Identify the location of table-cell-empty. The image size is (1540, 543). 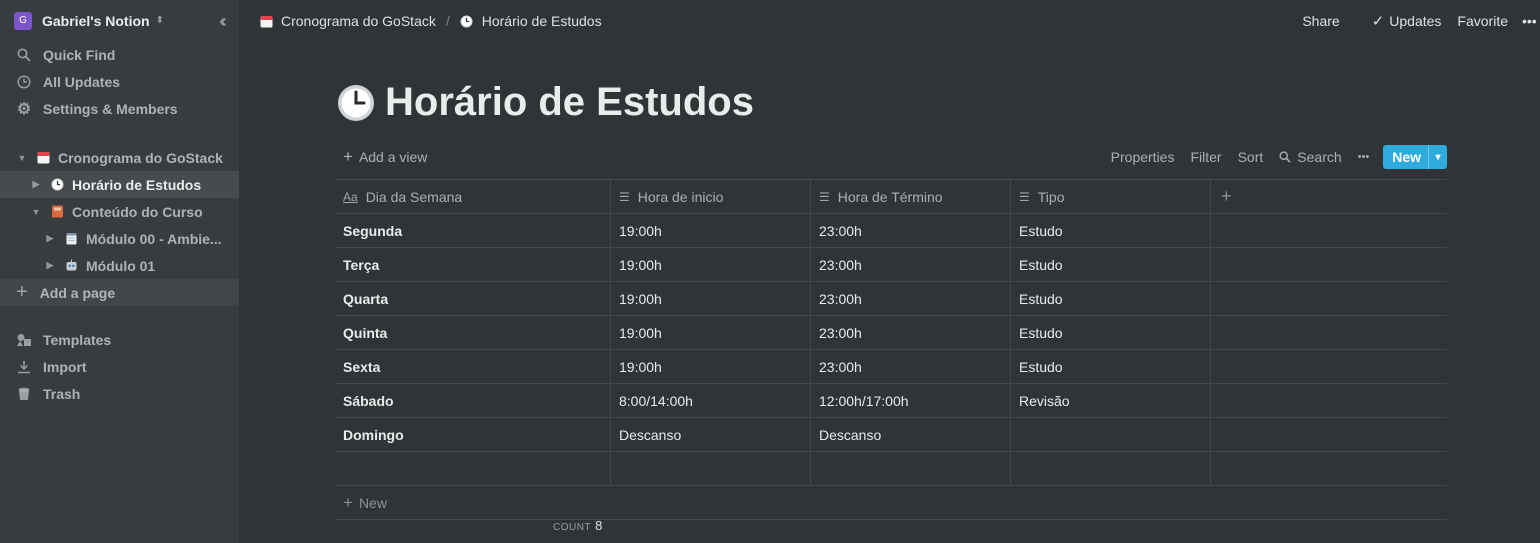
(1329, 230).